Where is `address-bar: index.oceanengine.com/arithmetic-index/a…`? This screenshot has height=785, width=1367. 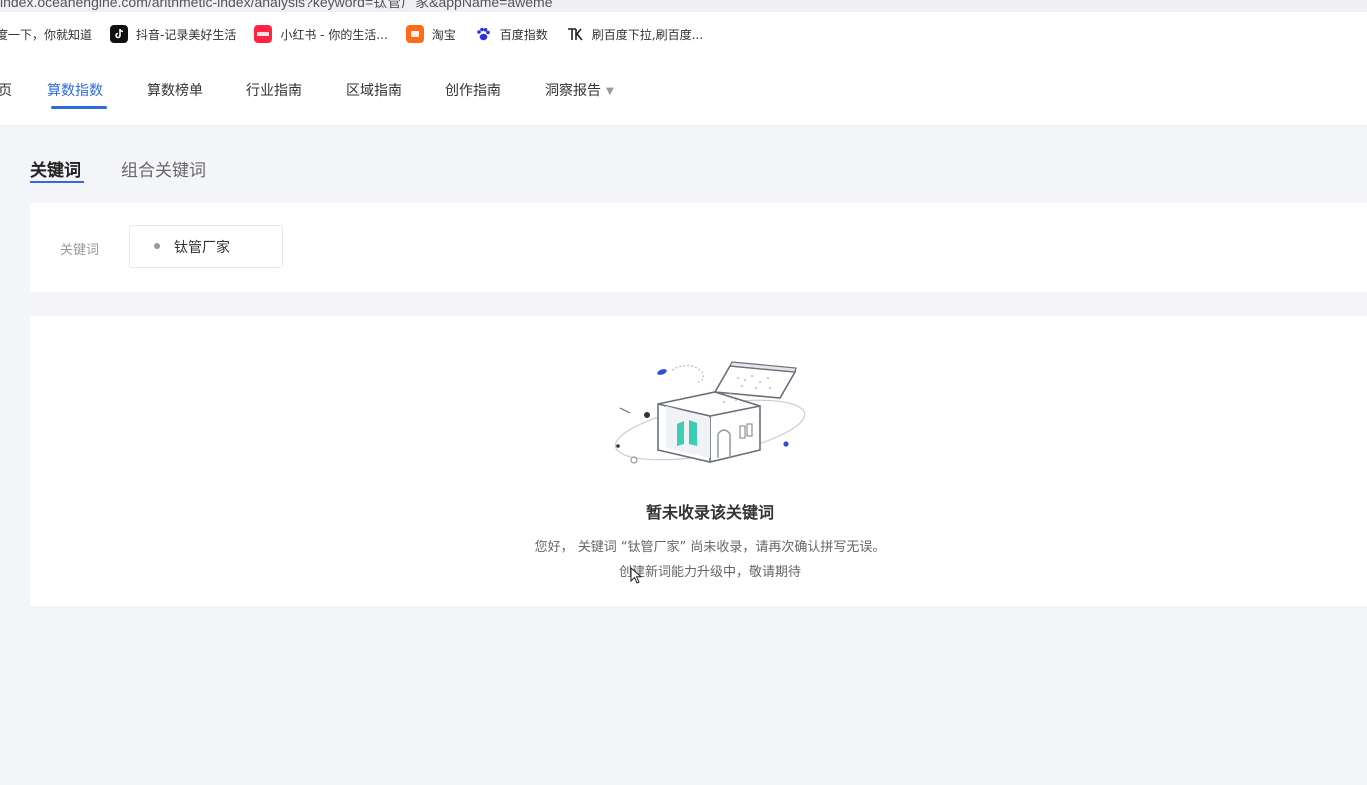 address-bar: index.oceanengine.com/arithmetic-index/a… is located at coordinates (683, 6).